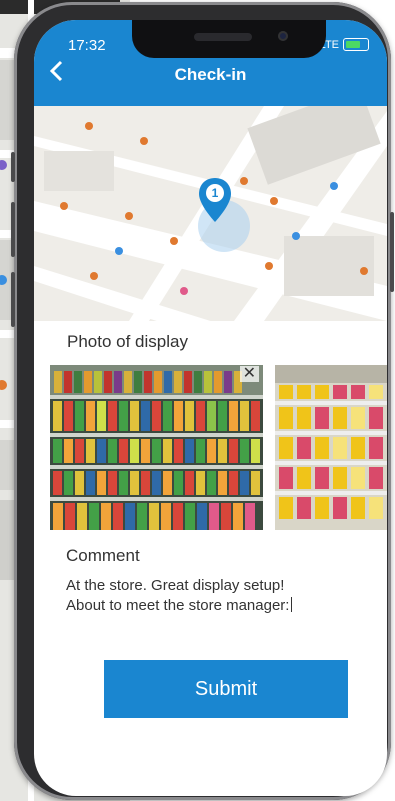 This screenshot has height=801, width=395. What do you see at coordinates (178, 605) in the screenshot?
I see `comment-line-2: About to meet the store manager:` at bounding box center [178, 605].